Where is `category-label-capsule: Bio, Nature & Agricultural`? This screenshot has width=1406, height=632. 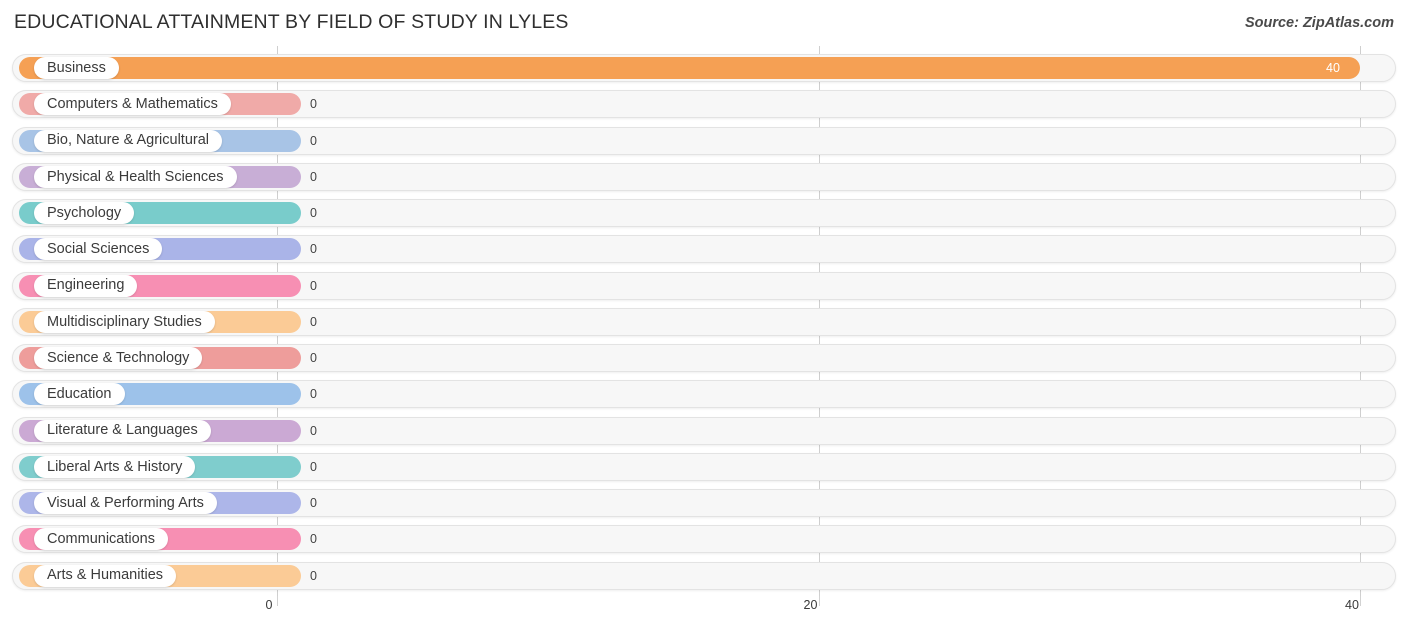
category-label-capsule: Bio, Nature & Agricultural is located at coordinates (128, 140).